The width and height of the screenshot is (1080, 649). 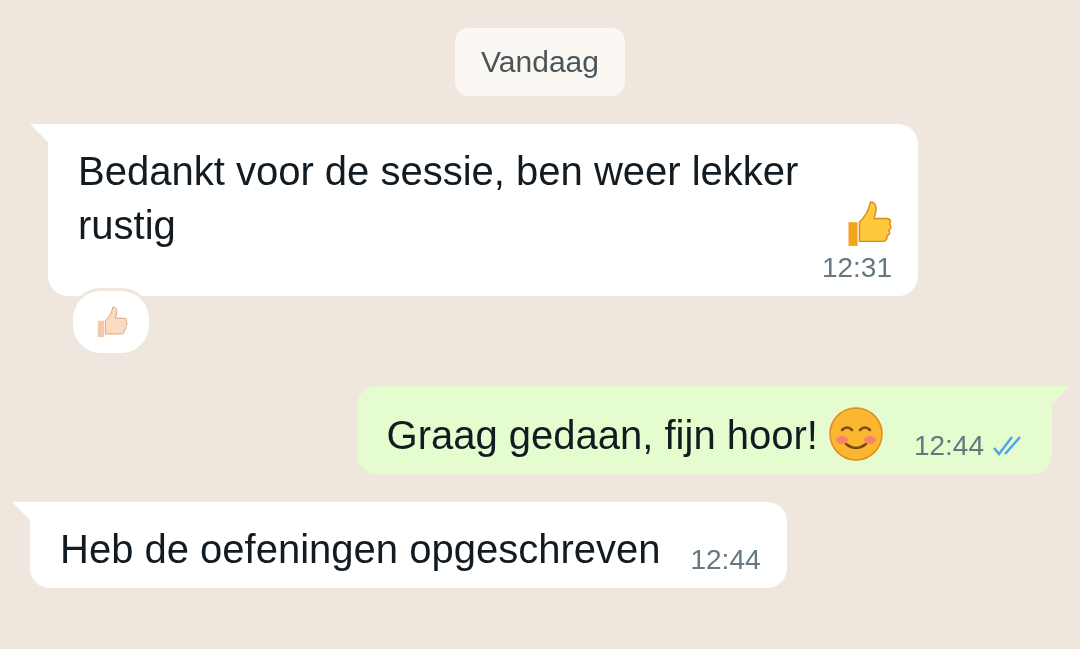 I want to click on message-text: Bedankt voor de sessie, ben weer lekker rustig, so click(x=439, y=198).